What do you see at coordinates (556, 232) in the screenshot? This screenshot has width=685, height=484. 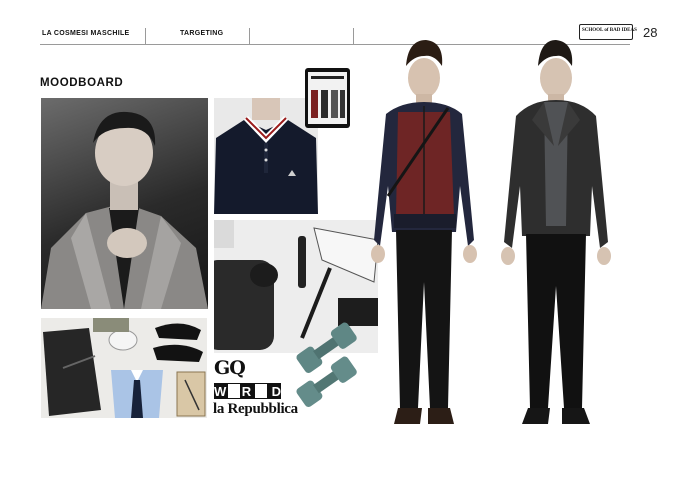 I see `model-dark-blazer` at bounding box center [556, 232].